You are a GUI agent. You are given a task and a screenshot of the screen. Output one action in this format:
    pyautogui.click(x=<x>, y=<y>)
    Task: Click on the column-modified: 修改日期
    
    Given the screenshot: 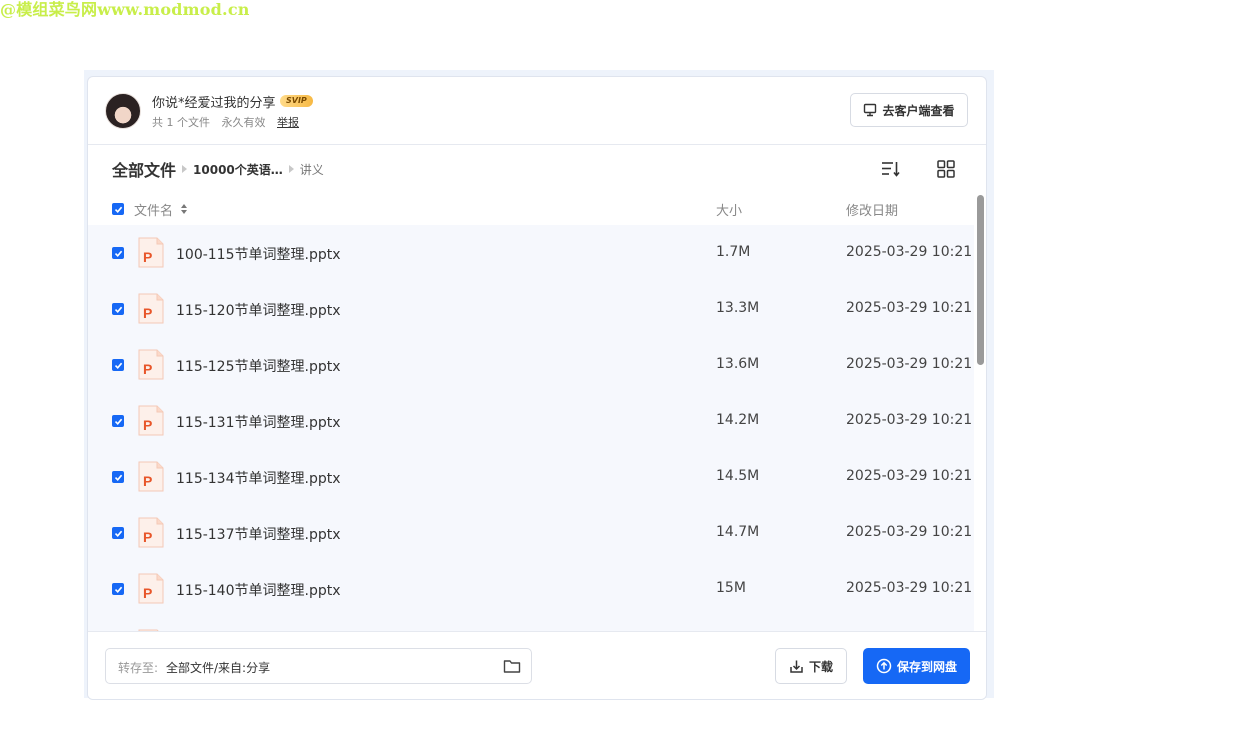 What is the action you would take?
    pyautogui.click(x=872, y=211)
    